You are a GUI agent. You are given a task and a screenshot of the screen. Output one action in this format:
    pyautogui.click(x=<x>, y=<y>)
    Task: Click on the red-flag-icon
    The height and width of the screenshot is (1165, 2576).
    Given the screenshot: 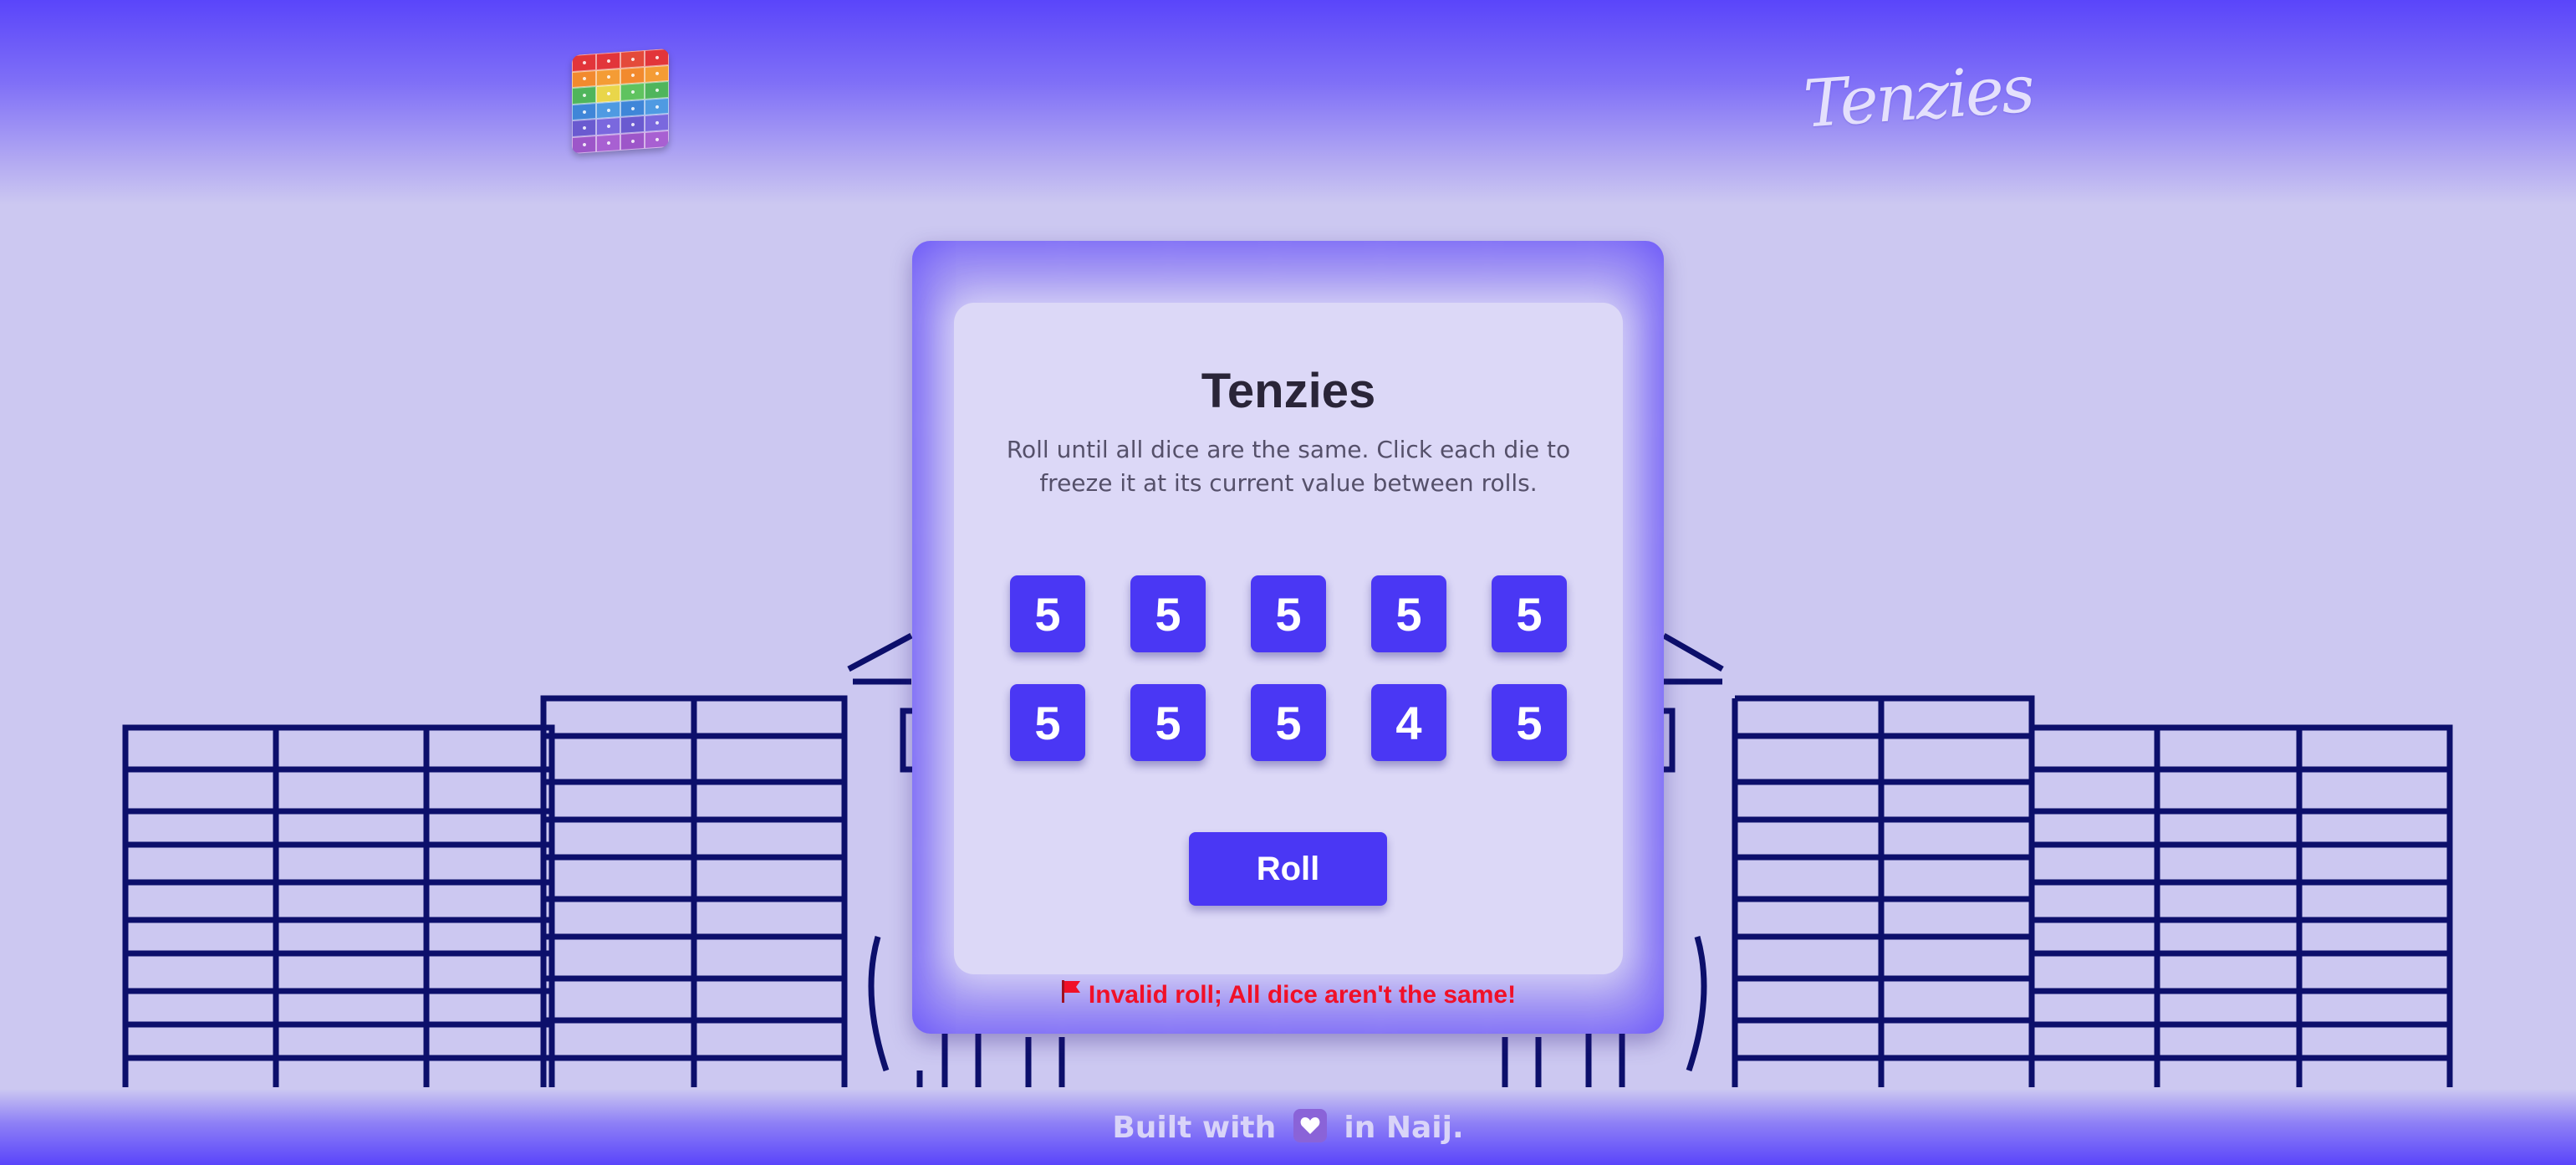 What is the action you would take?
    pyautogui.click(x=1071, y=996)
    